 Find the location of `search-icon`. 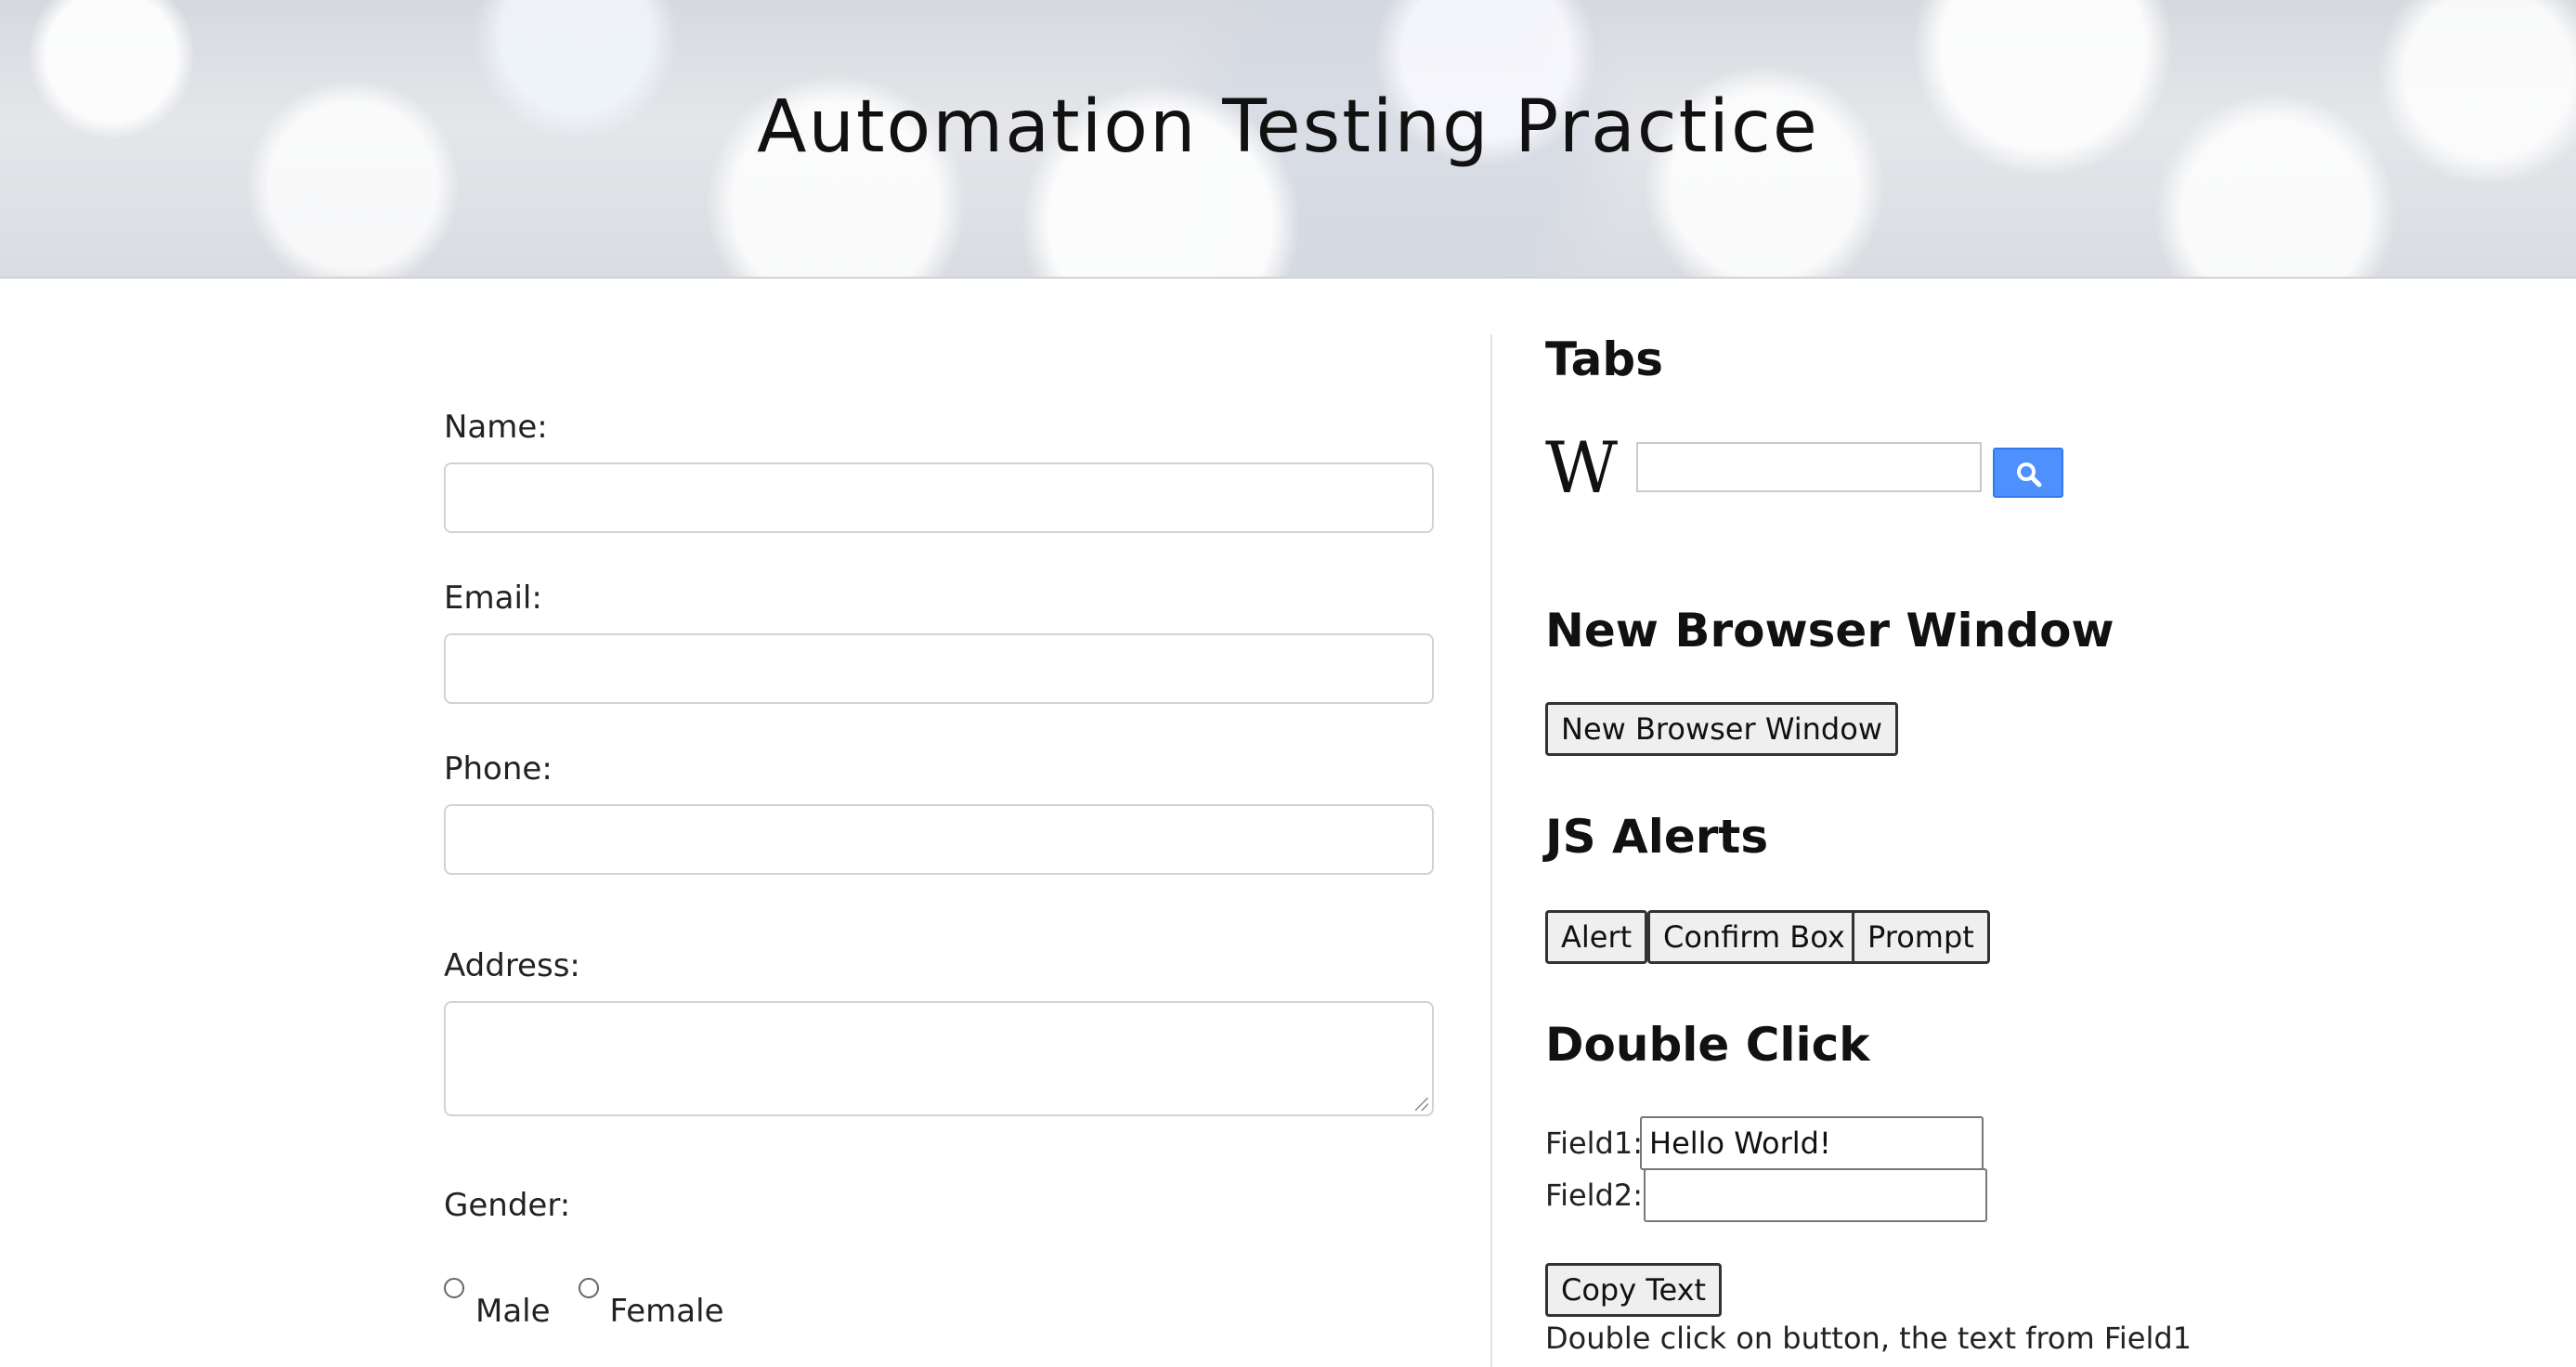

search-icon is located at coordinates (2029, 475).